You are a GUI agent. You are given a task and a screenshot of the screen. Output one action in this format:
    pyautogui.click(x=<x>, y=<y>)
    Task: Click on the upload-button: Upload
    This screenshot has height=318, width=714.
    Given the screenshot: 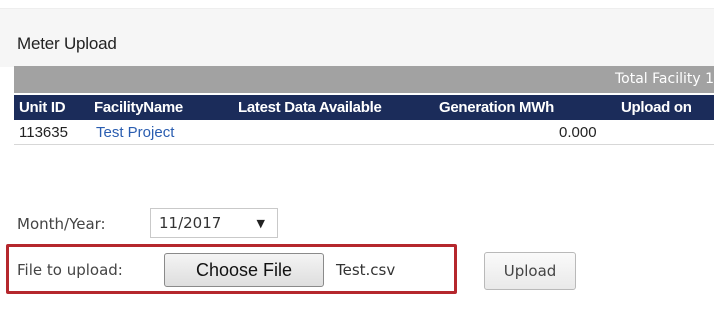 What is the action you would take?
    pyautogui.click(x=530, y=271)
    